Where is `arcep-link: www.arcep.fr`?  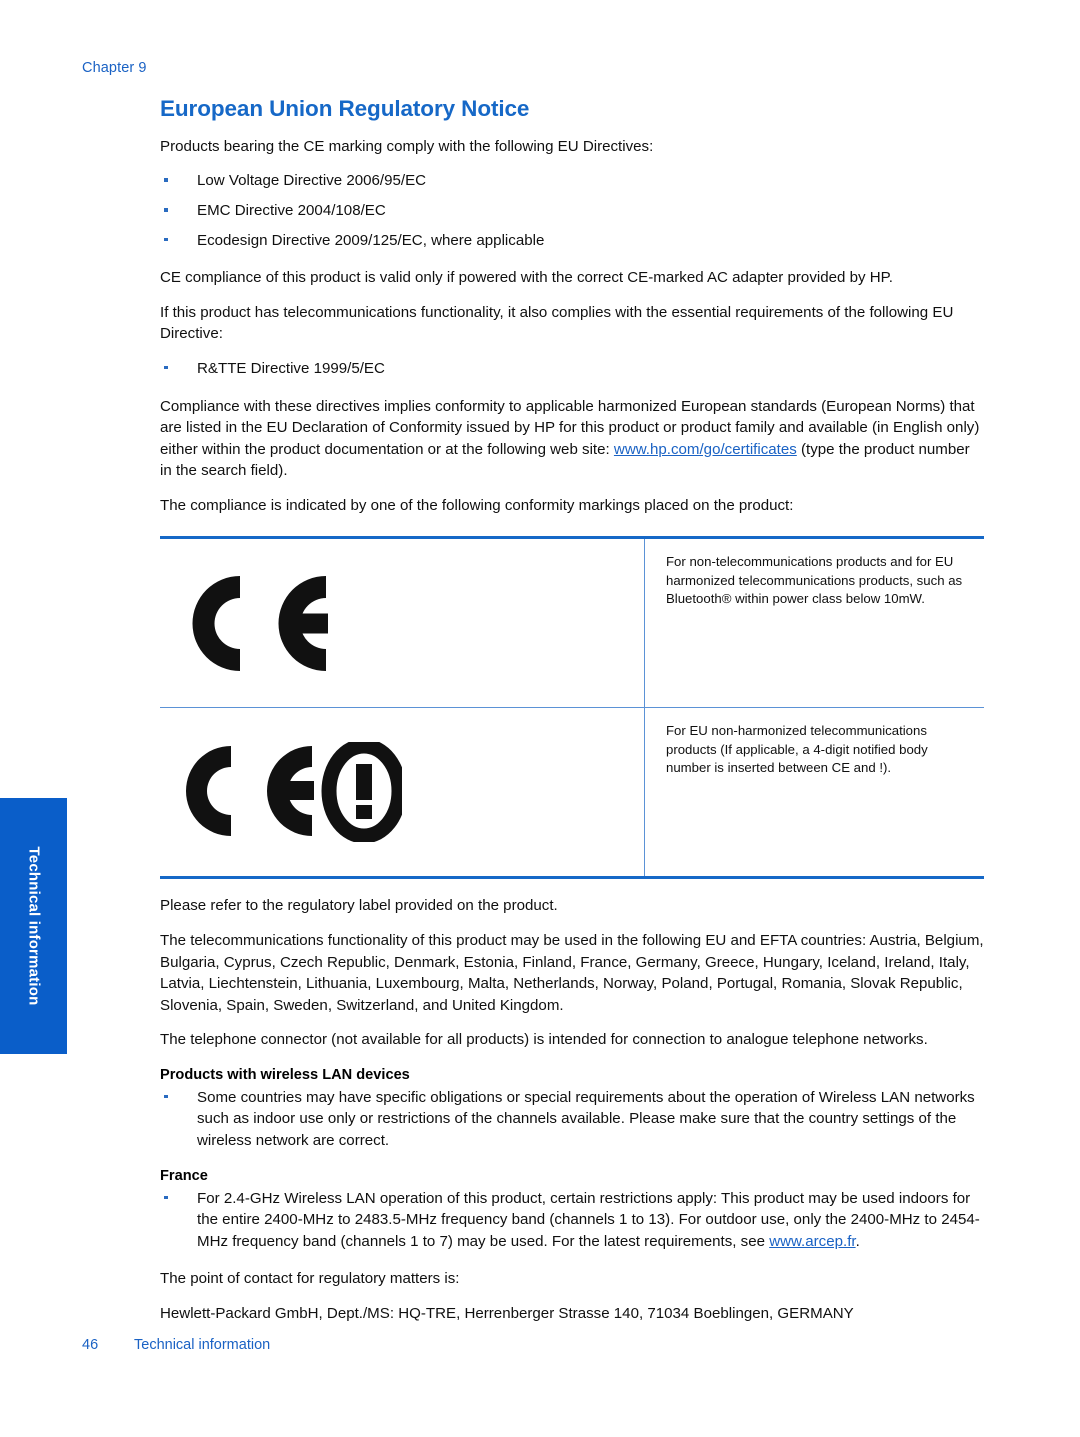 arcep-link: www.arcep.fr is located at coordinates (812, 1241).